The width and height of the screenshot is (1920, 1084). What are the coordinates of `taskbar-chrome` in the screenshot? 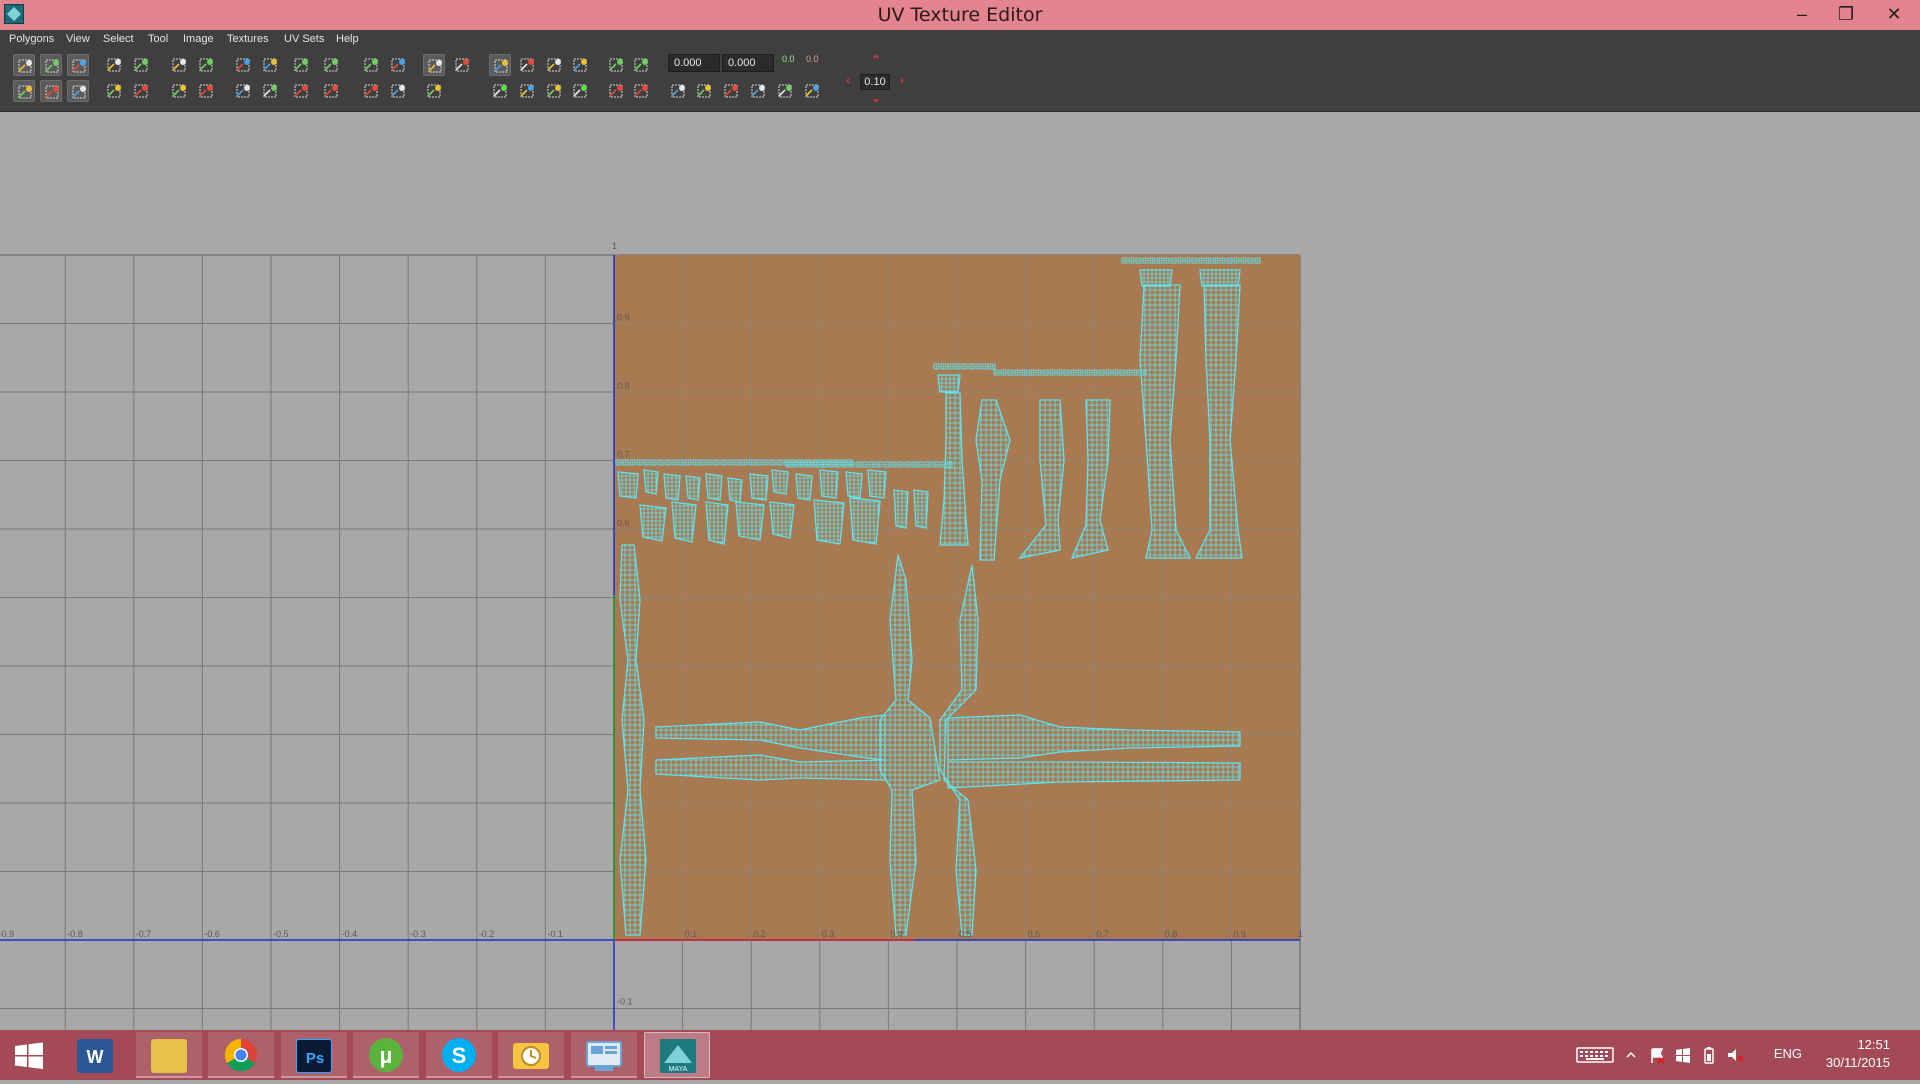 It's located at (241, 1055).